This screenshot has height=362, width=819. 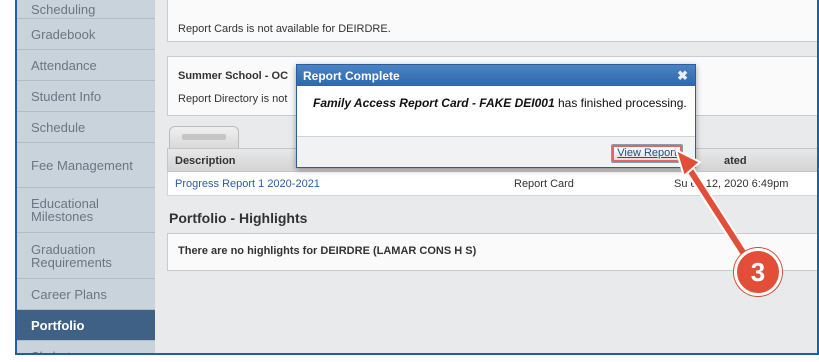 I want to click on sidebar-item-attendance: Attendance, so click(x=86, y=65).